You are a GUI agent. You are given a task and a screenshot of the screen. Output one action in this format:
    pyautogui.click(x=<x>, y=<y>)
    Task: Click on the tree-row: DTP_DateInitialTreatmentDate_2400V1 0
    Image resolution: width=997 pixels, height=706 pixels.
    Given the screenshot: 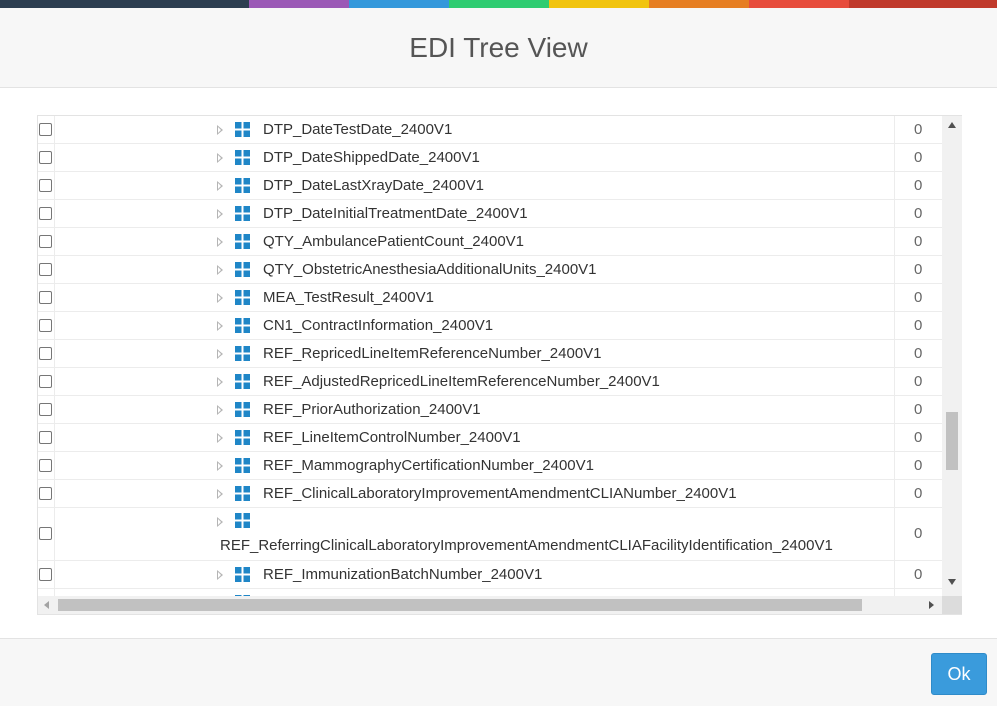 What is the action you would take?
    pyautogui.click(x=490, y=214)
    